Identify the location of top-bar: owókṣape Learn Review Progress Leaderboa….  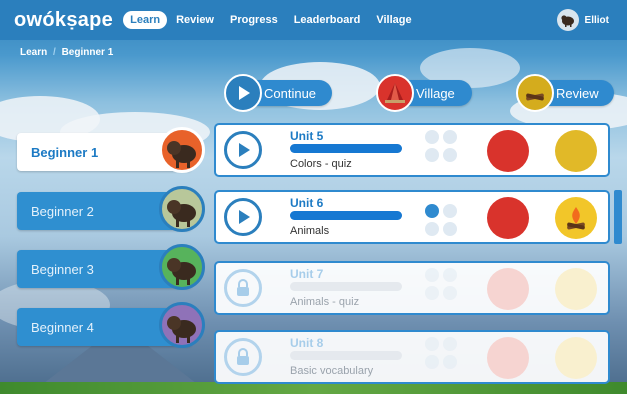
(313, 20).